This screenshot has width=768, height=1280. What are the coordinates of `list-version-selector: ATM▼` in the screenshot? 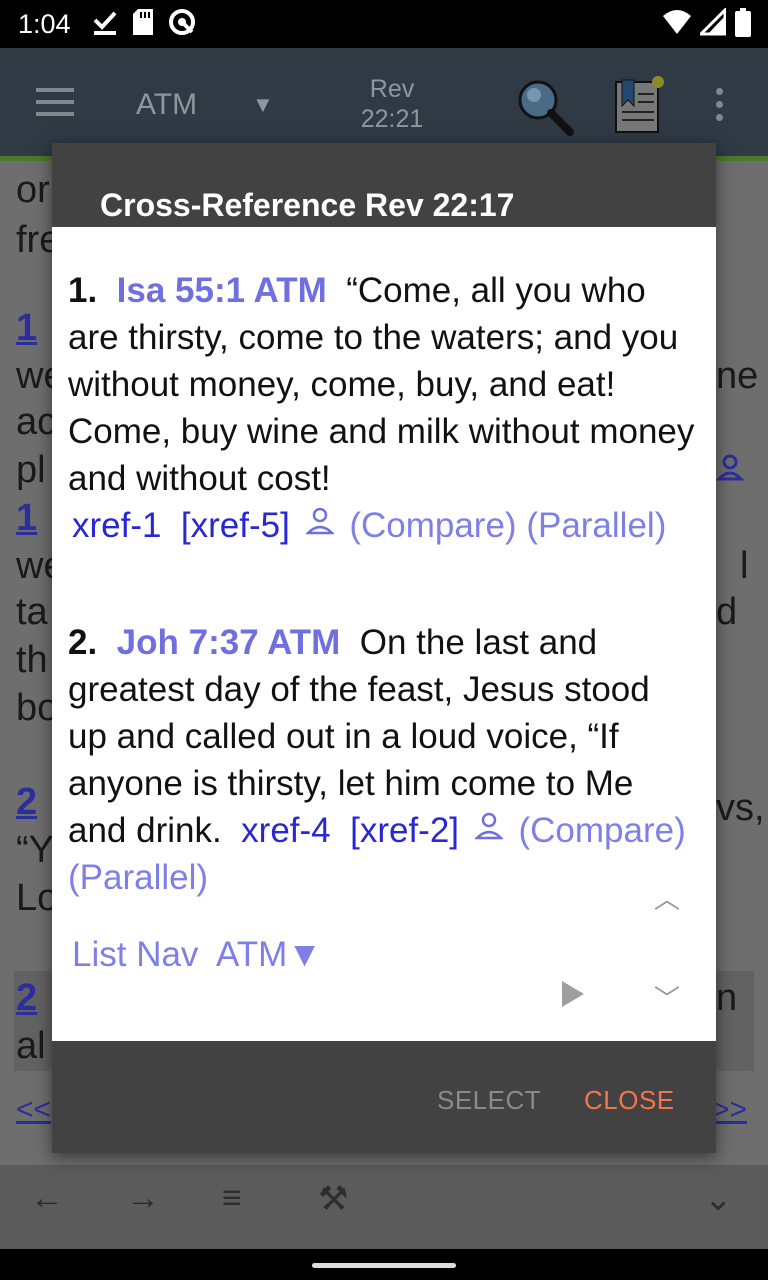 It's located at (269, 954).